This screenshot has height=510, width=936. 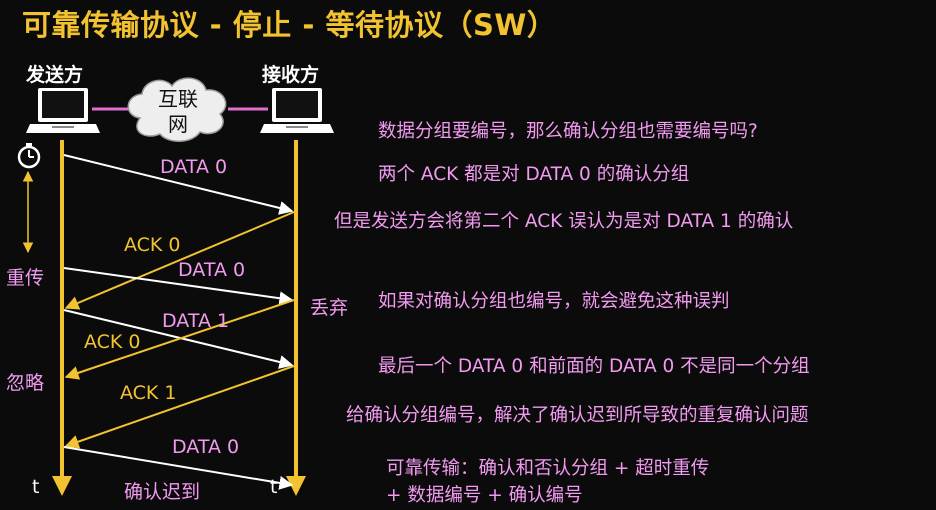 I want to click on network-label-line2: 网, so click(x=178, y=124).